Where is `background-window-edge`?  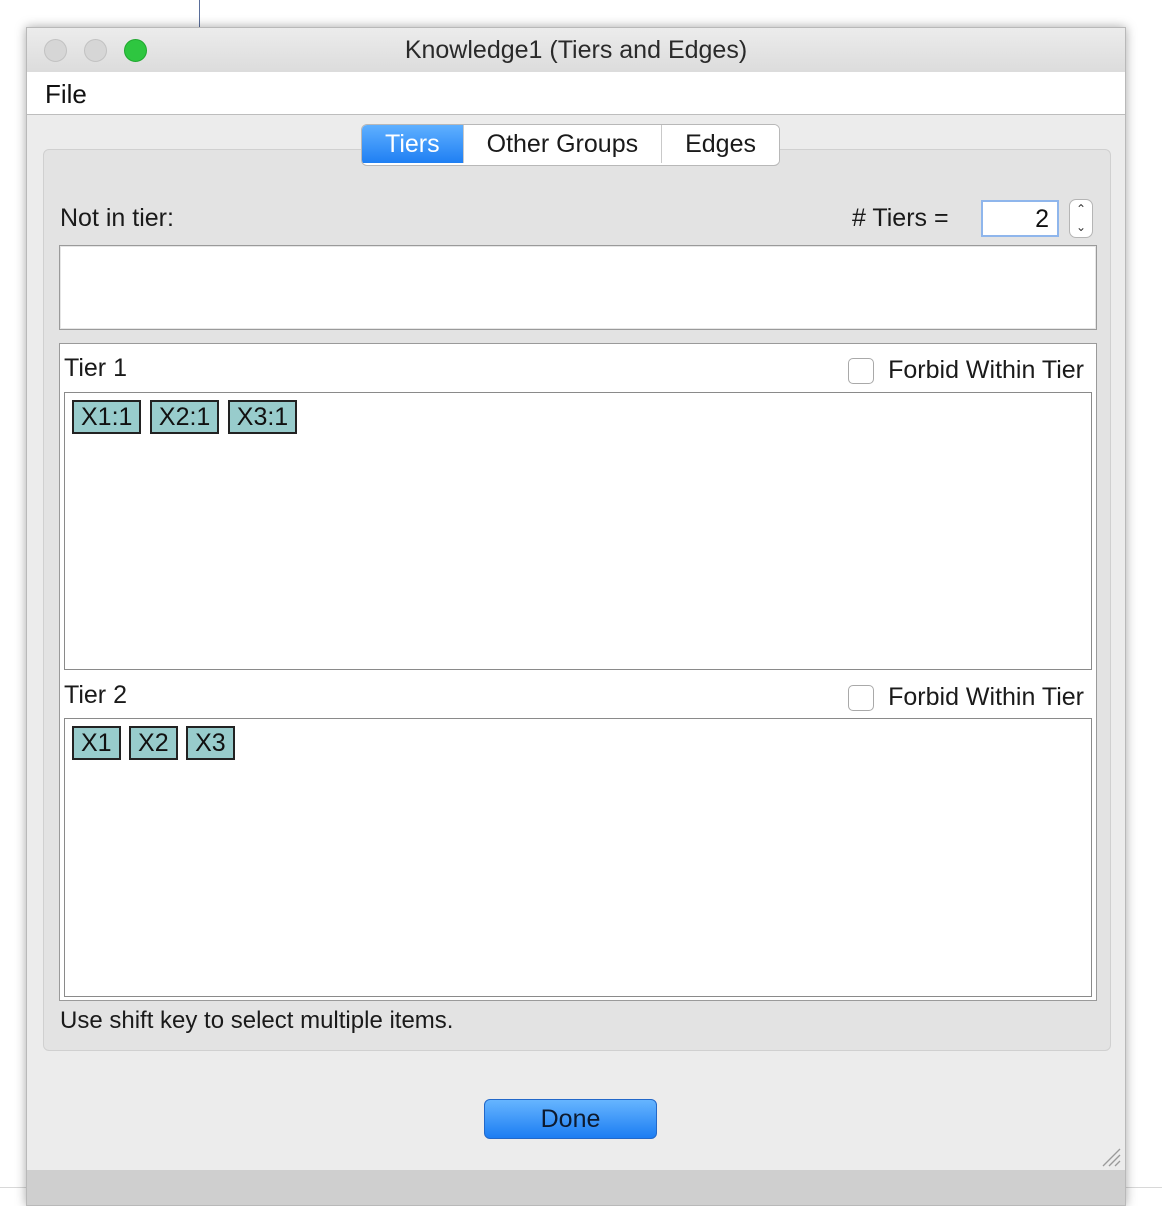
background-window-edge is located at coordinates (199, 13).